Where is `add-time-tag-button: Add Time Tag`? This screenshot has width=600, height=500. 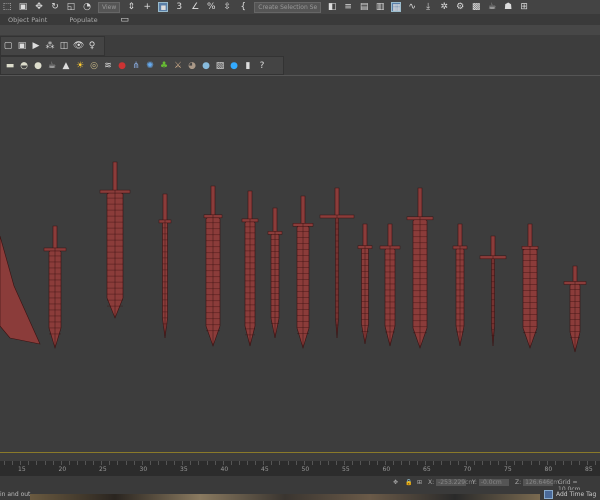 add-time-tag-button: Add Time Tag is located at coordinates (576, 494).